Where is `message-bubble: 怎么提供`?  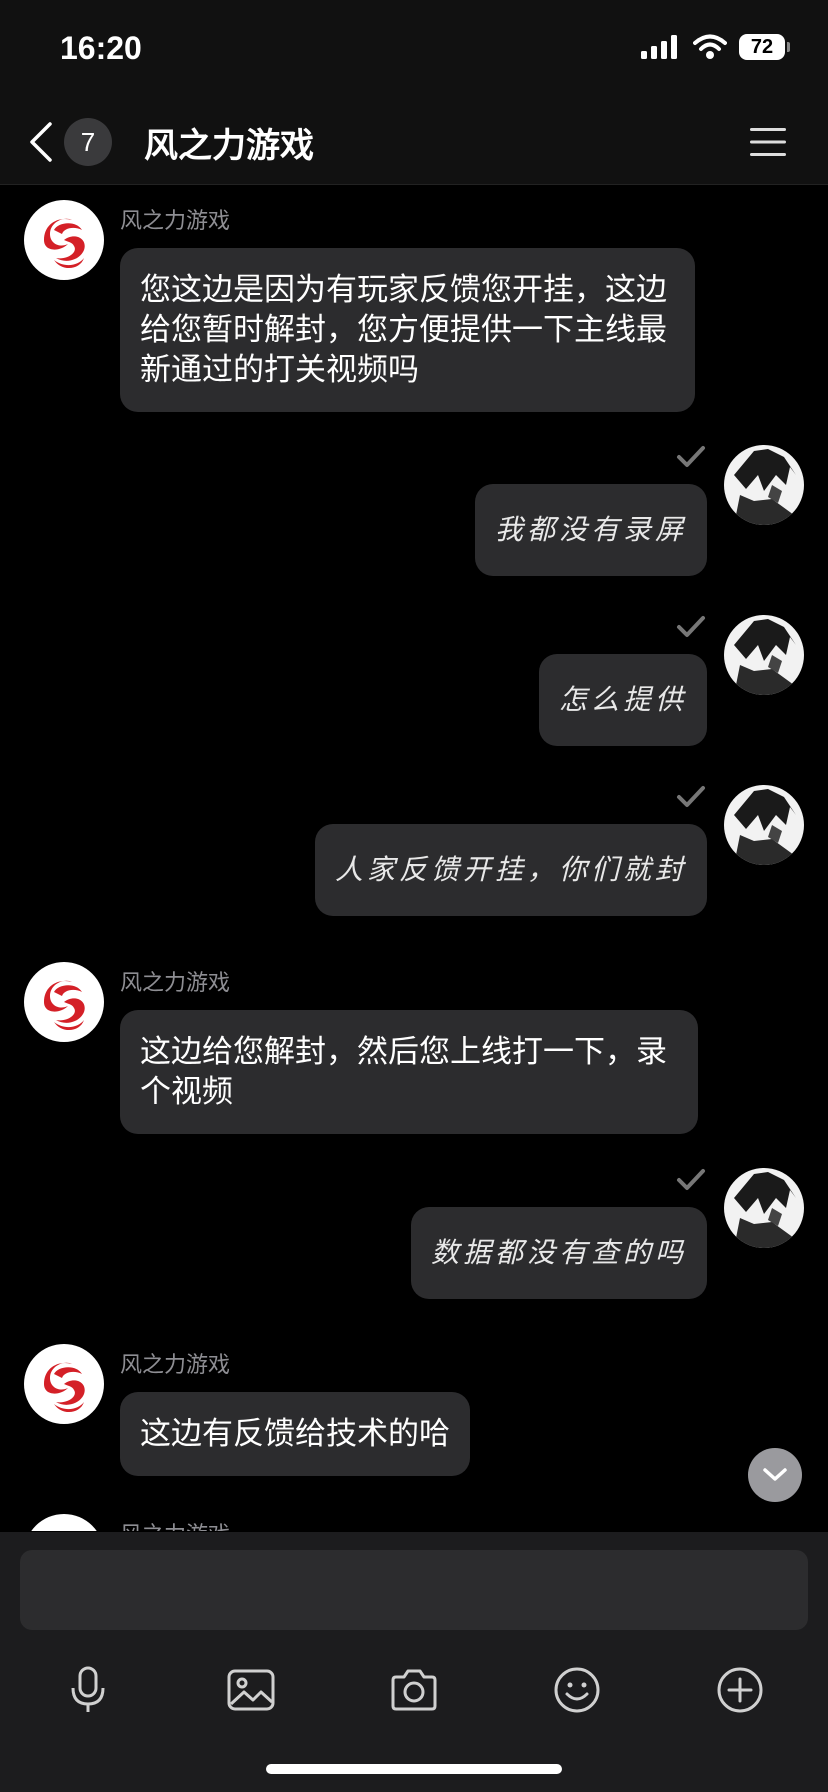 message-bubble: 怎么提供 is located at coordinates (622, 700).